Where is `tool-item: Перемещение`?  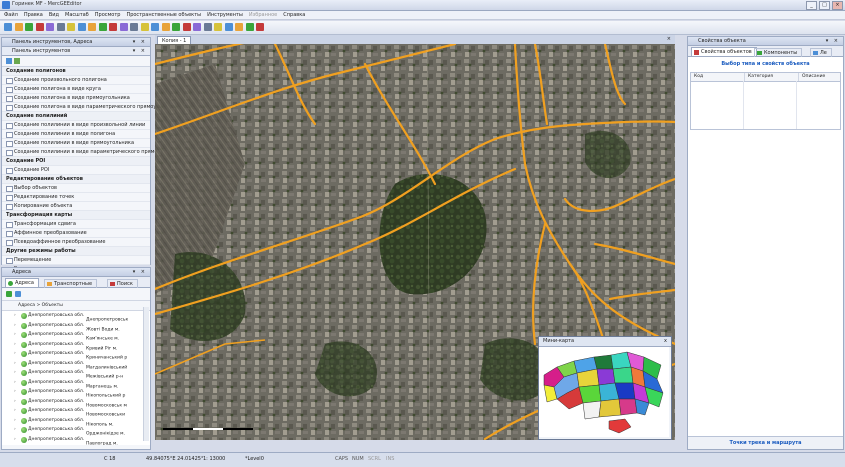 tool-item: Перемещение is located at coordinates (76, 260).